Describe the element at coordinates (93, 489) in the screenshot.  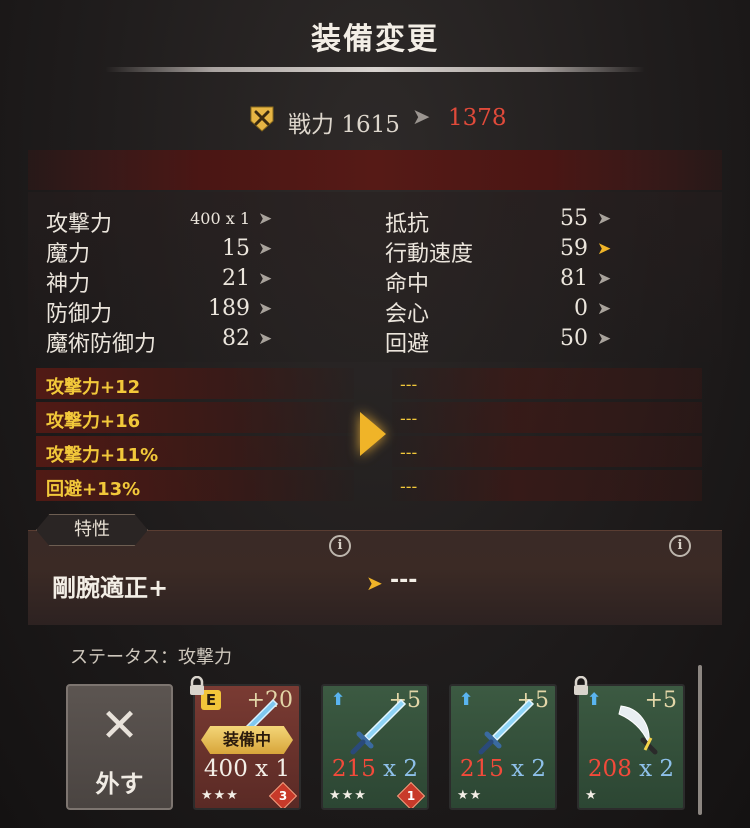
I see `bonus-current: 回避+13%` at that location.